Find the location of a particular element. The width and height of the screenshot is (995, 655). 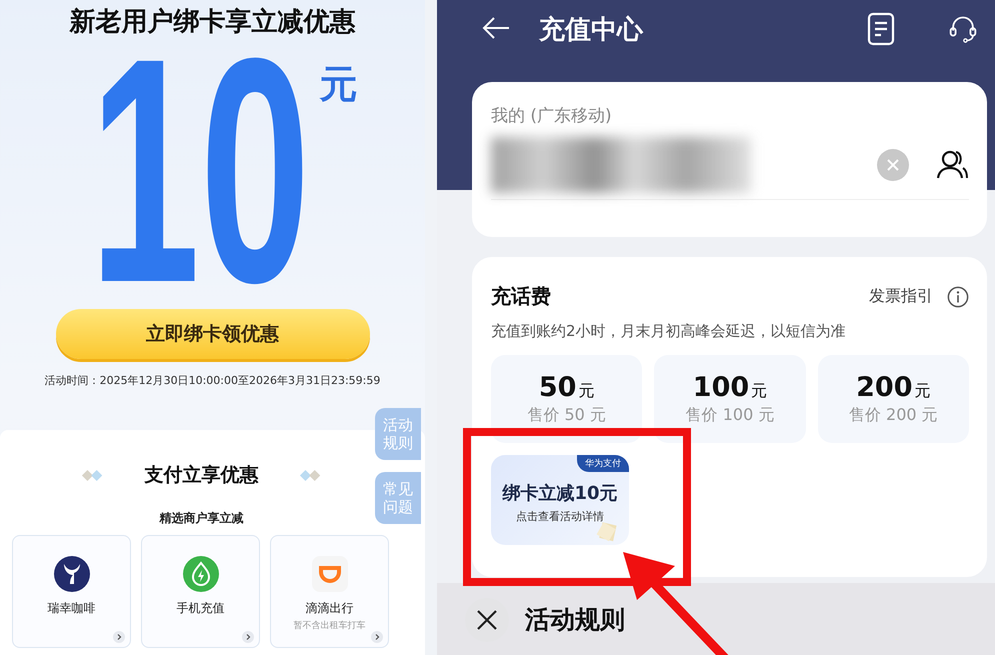

amount-option: 50 元 售价 50 元 is located at coordinates (566, 399).